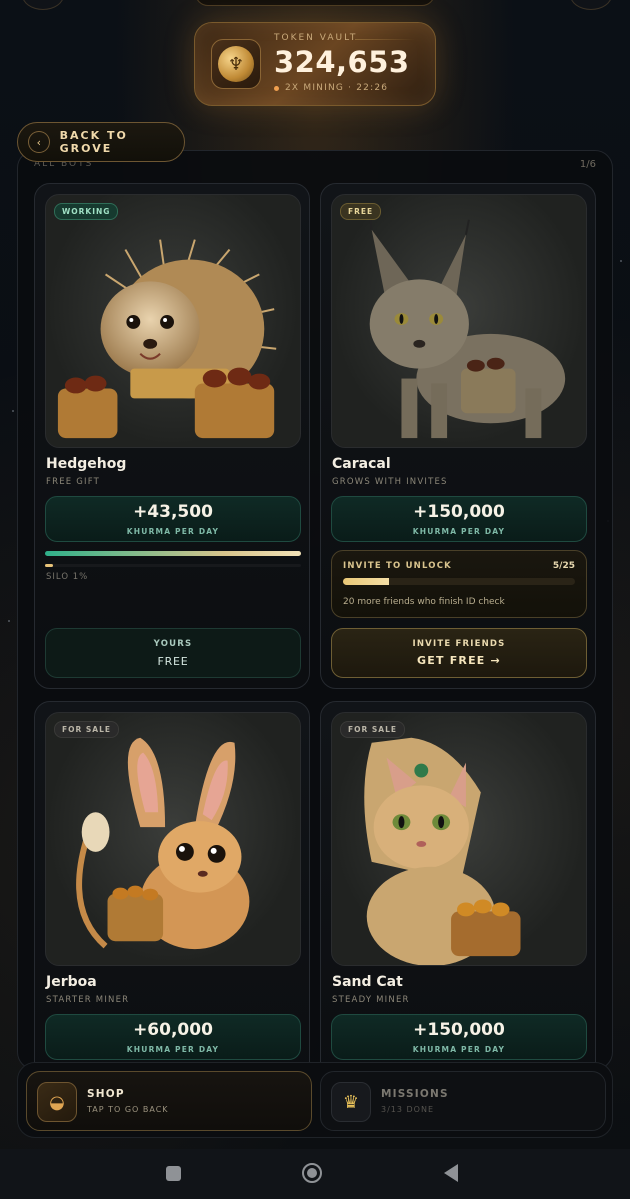  What do you see at coordinates (73, 482) in the screenshot?
I see `bot-subtitle: FREE GIFT` at bounding box center [73, 482].